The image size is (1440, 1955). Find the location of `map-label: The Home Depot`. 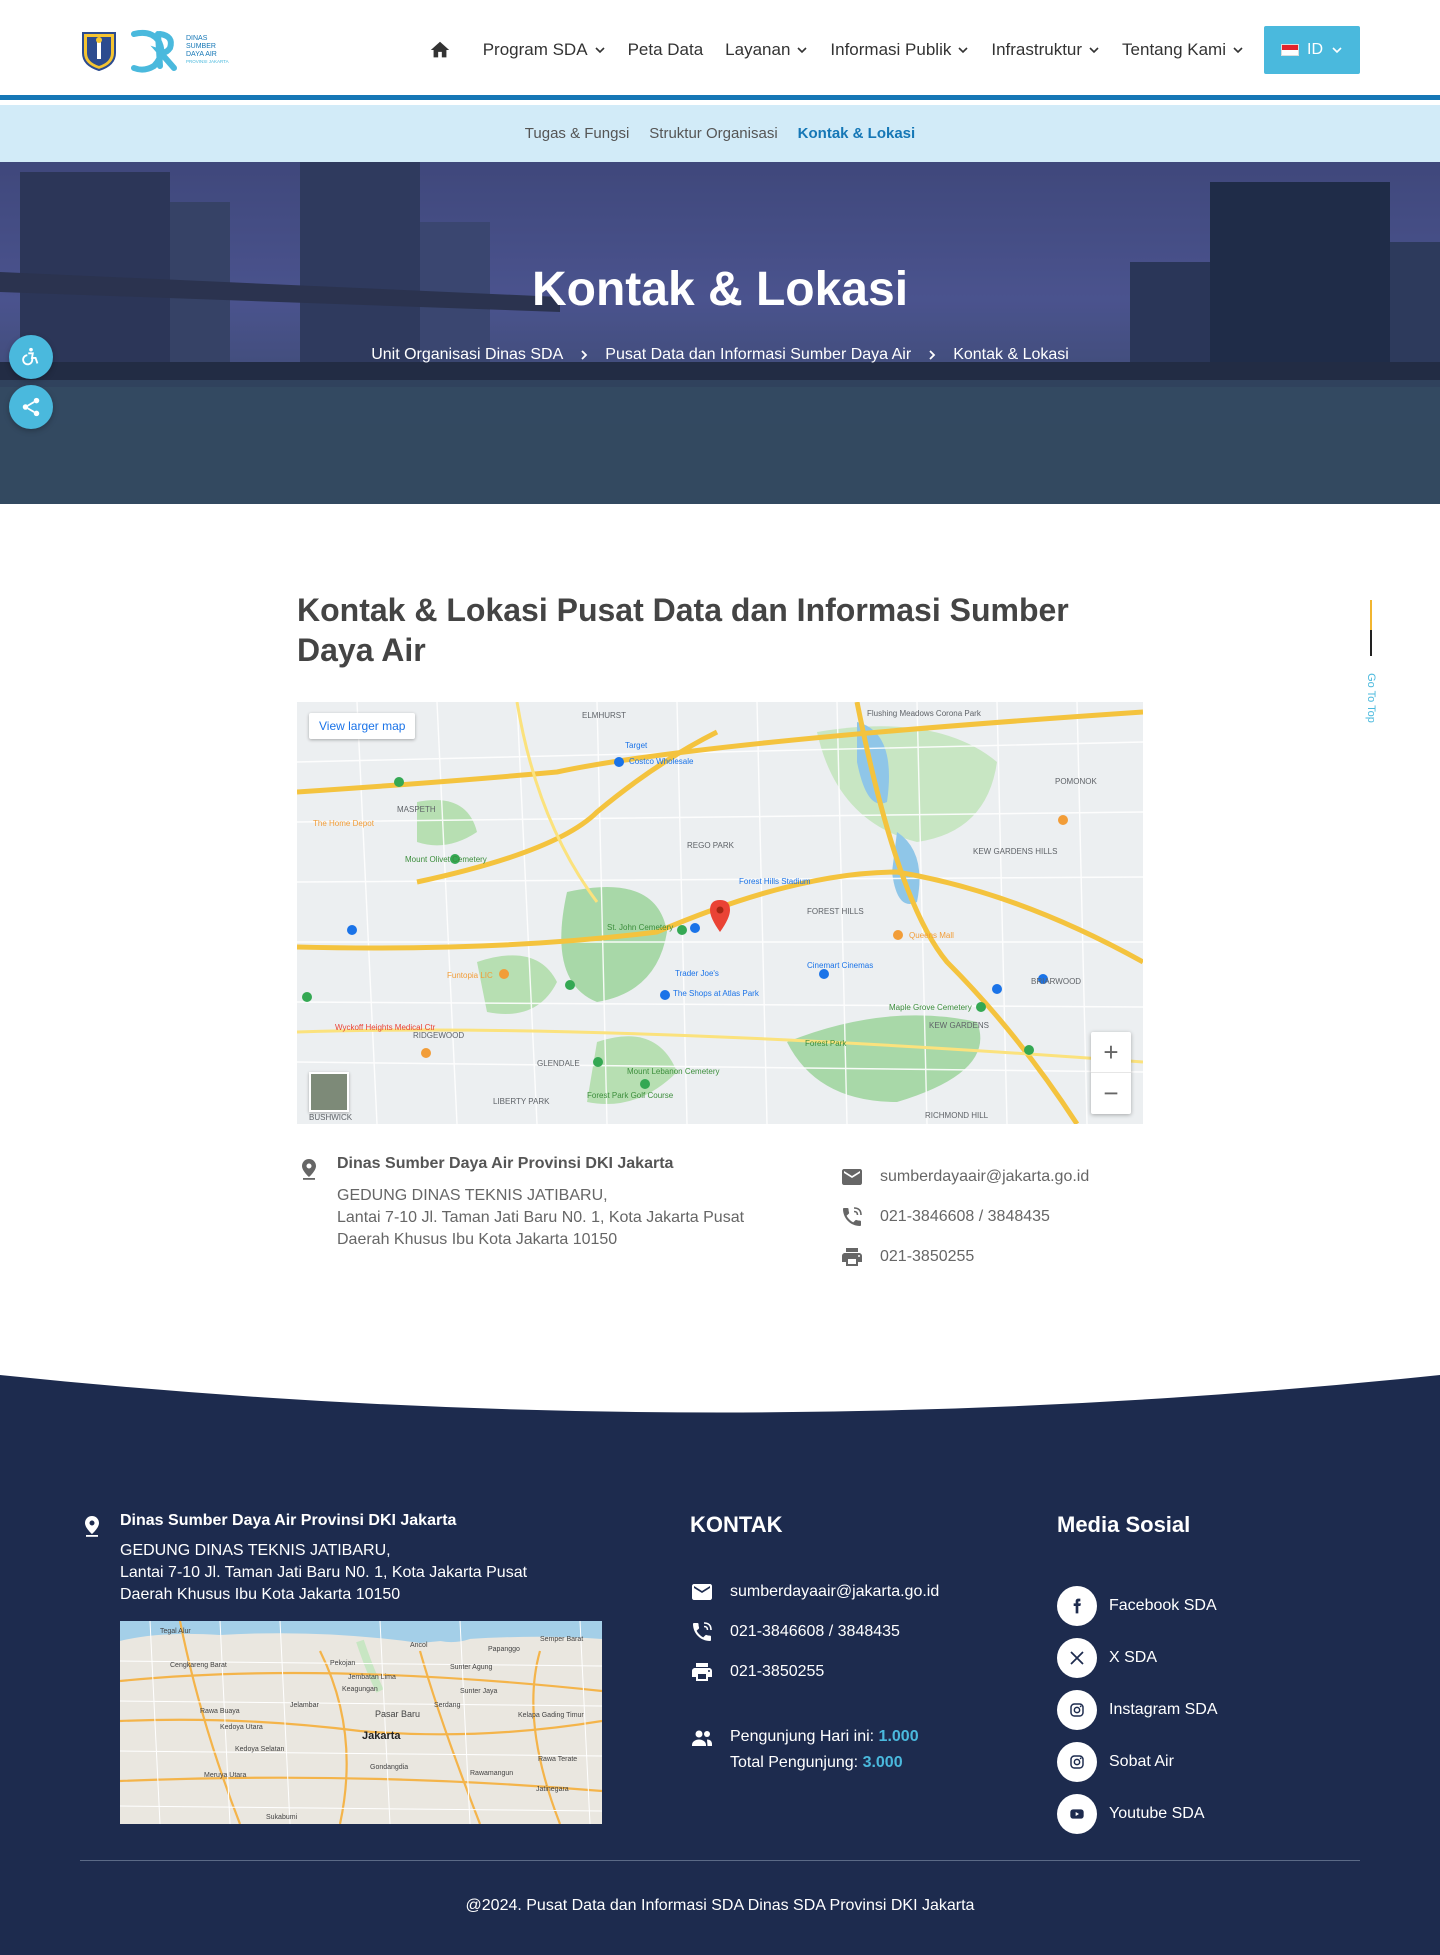

map-label: The Home Depot is located at coordinates (344, 823).